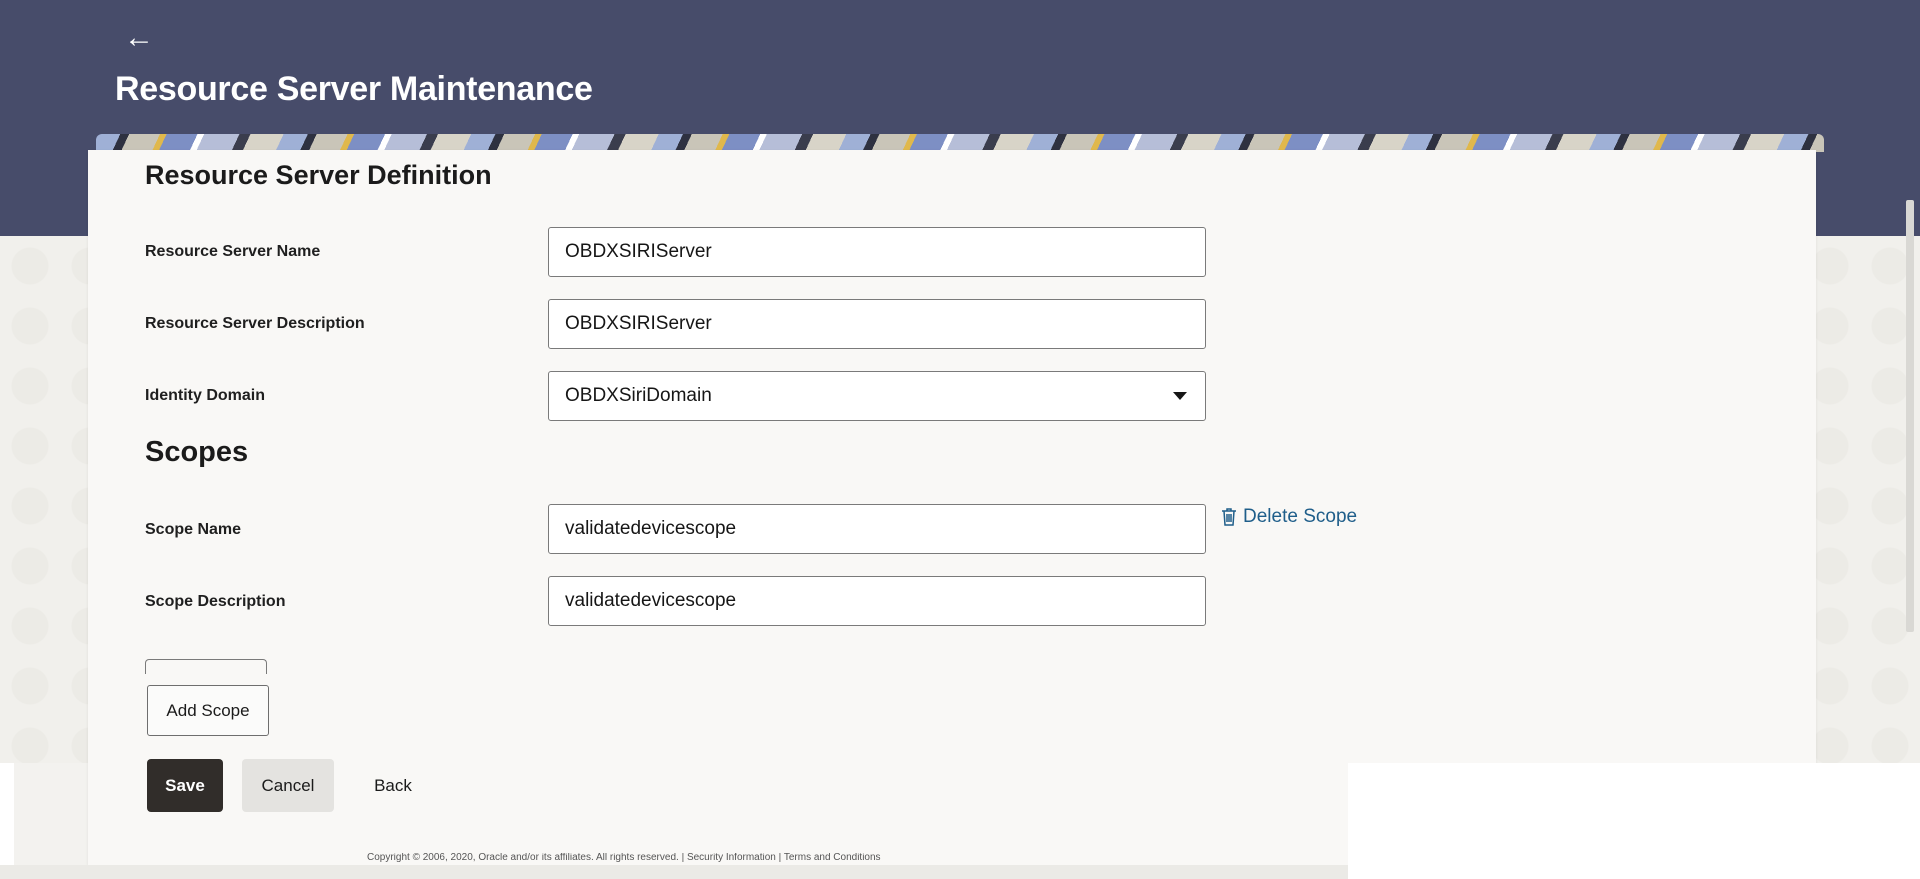  I want to click on back-arrow-icon: ←, so click(139, 38).